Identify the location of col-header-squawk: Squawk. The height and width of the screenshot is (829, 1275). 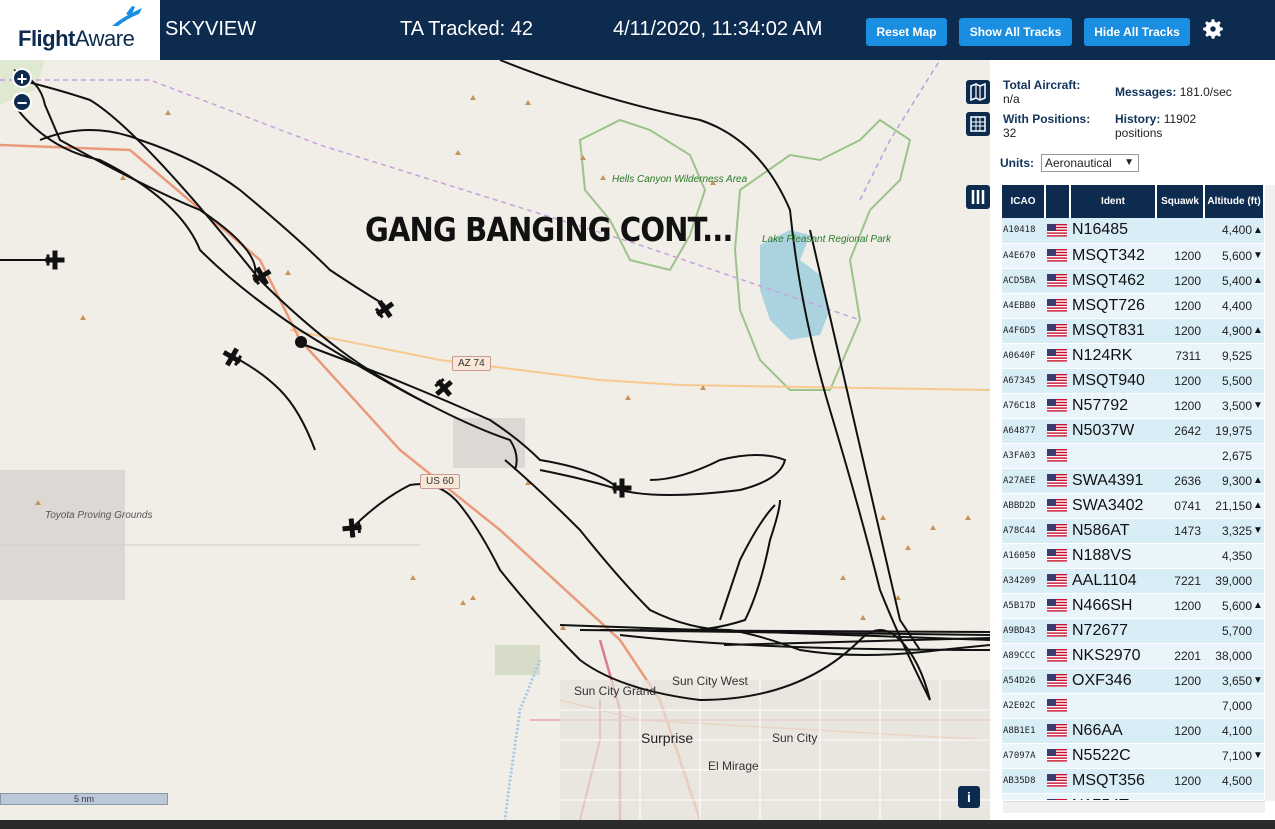
(1180, 201).